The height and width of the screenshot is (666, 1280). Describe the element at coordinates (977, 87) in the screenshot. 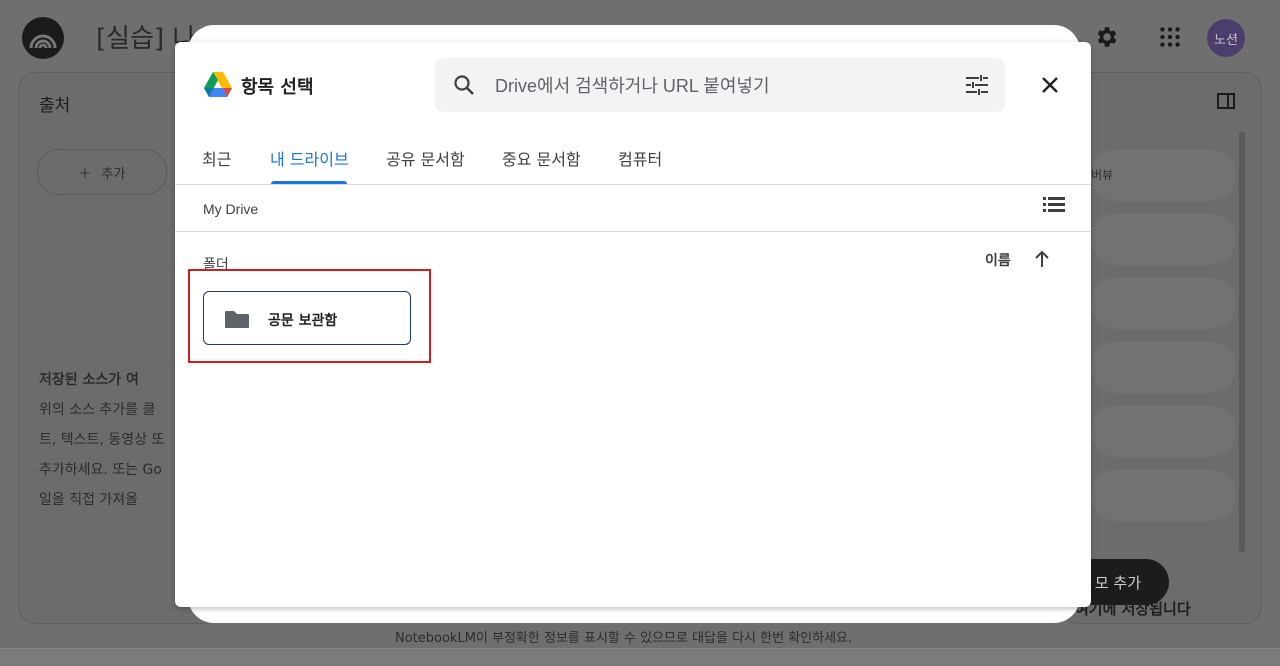

I see `search-options-icon` at that location.